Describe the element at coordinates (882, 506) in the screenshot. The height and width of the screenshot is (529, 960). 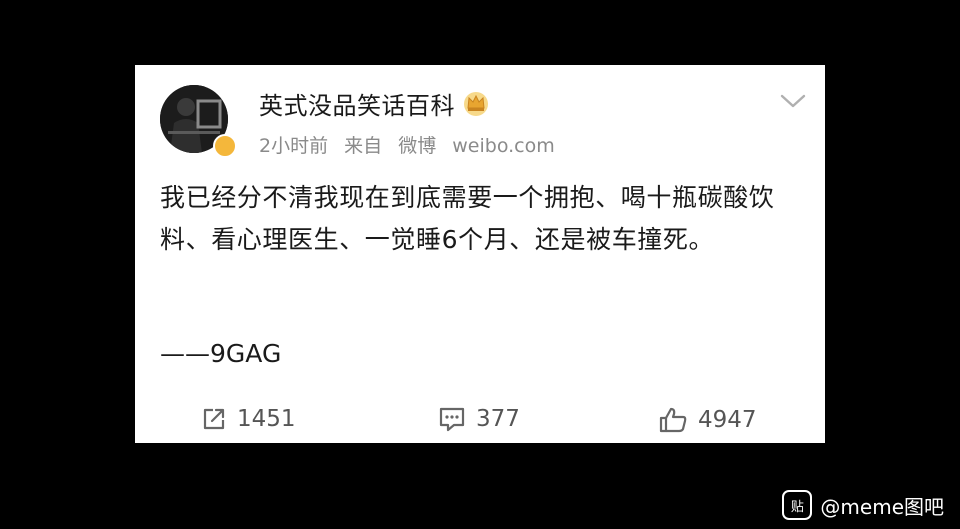
I see `watermark-label: @meme图吧` at that location.